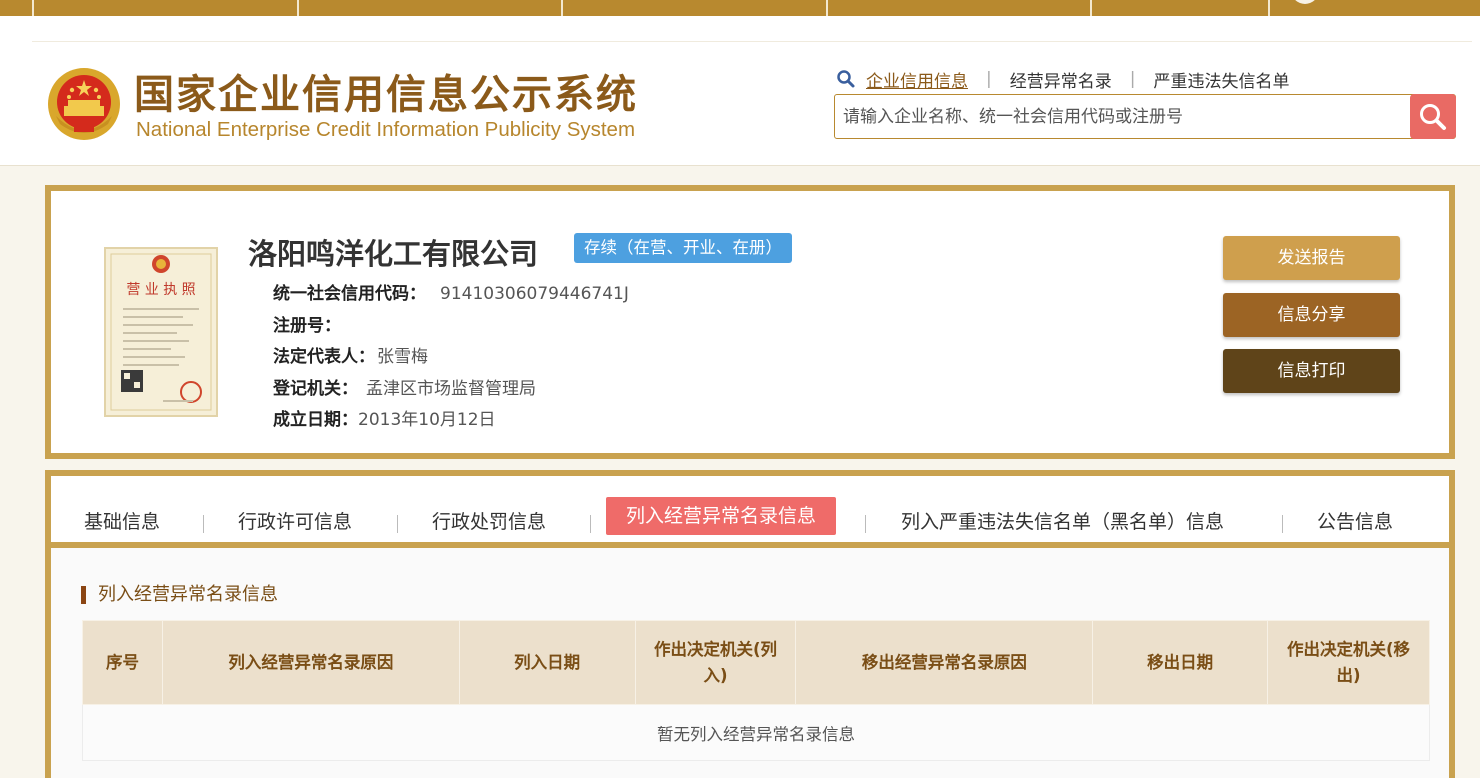 Image resolution: width=1480 pixels, height=778 pixels. What do you see at coordinates (683, 248) in the screenshot?
I see `company-status-badge: 存续（在营、开业、在册）` at bounding box center [683, 248].